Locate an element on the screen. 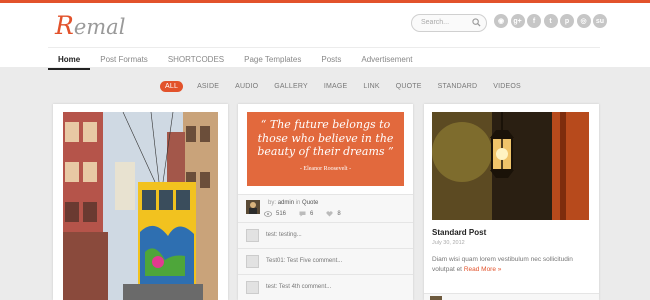 The image size is (650, 300). filter-image: IMAGE is located at coordinates (336, 86).